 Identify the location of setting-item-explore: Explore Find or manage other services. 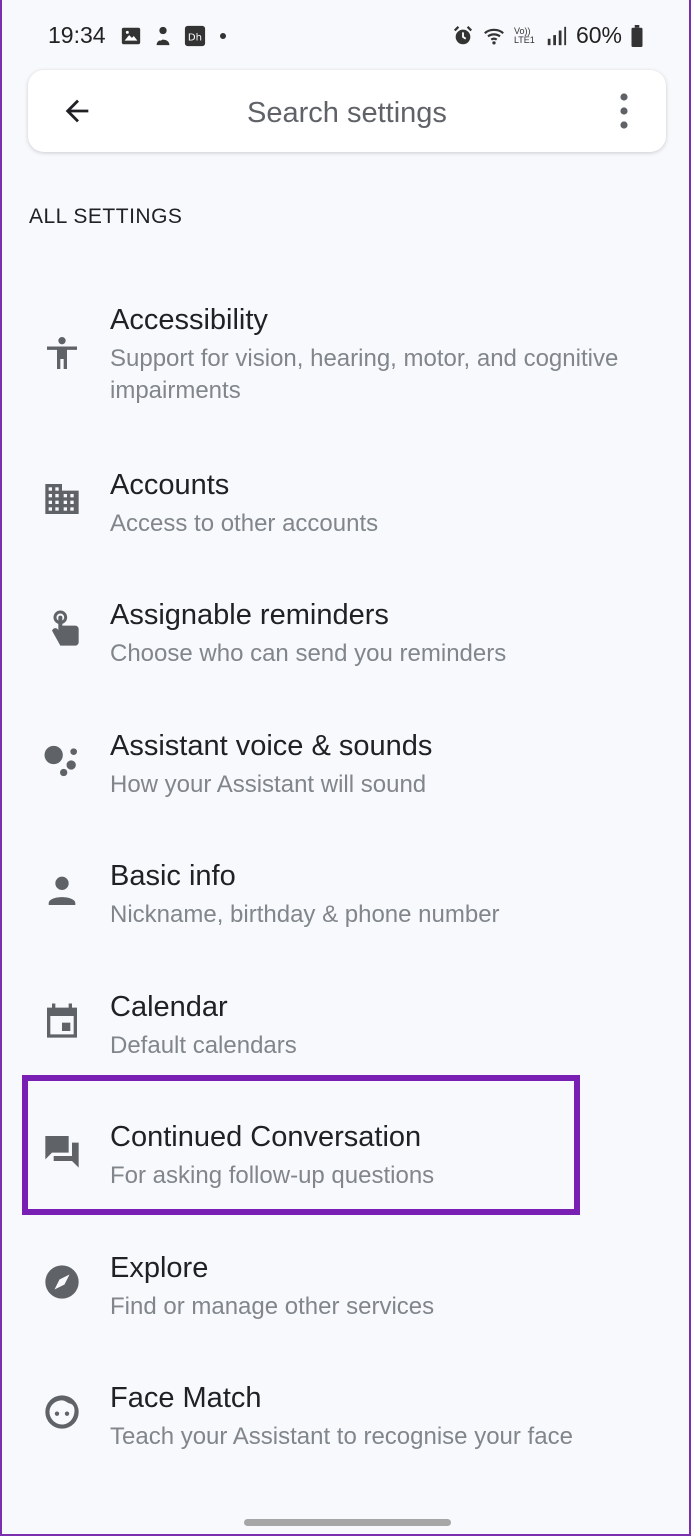
(345, 1298).